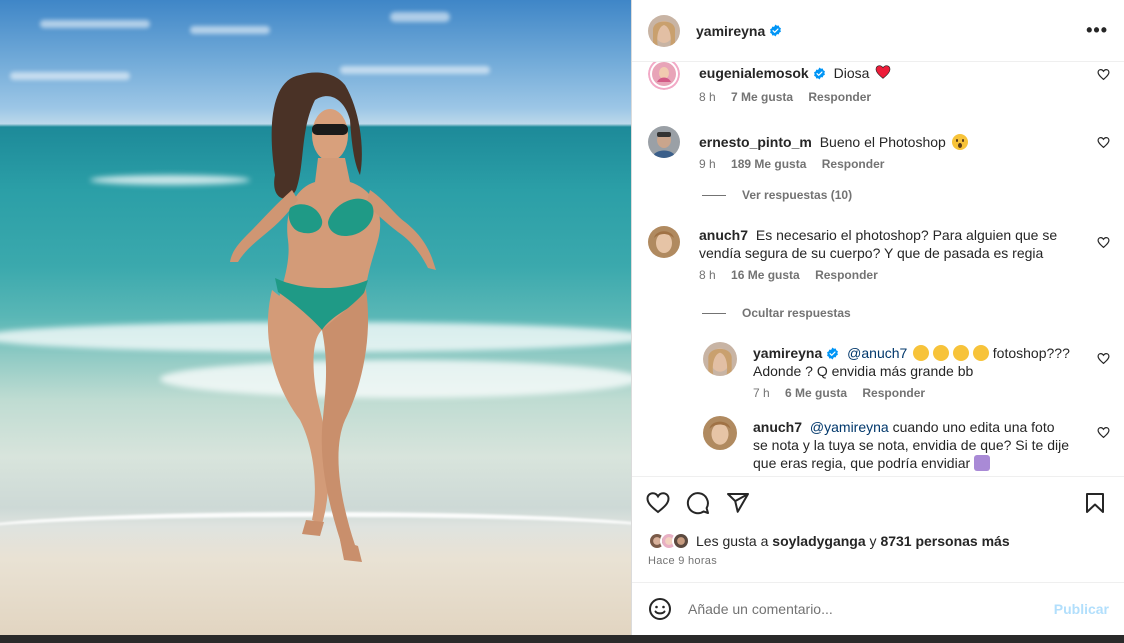  Describe the element at coordinates (765, 275) in the screenshot. I see `comment-likes: 16 Me gusta` at that location.